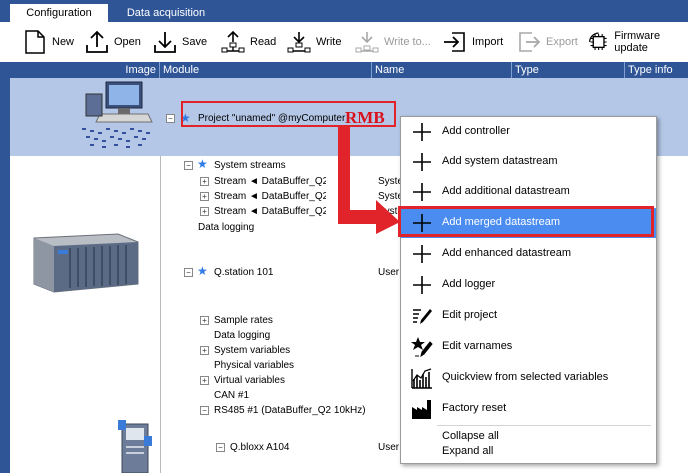 This screenshot has height=473, width=688. I want to click on col-type-info: Type info, so click(656, 70).